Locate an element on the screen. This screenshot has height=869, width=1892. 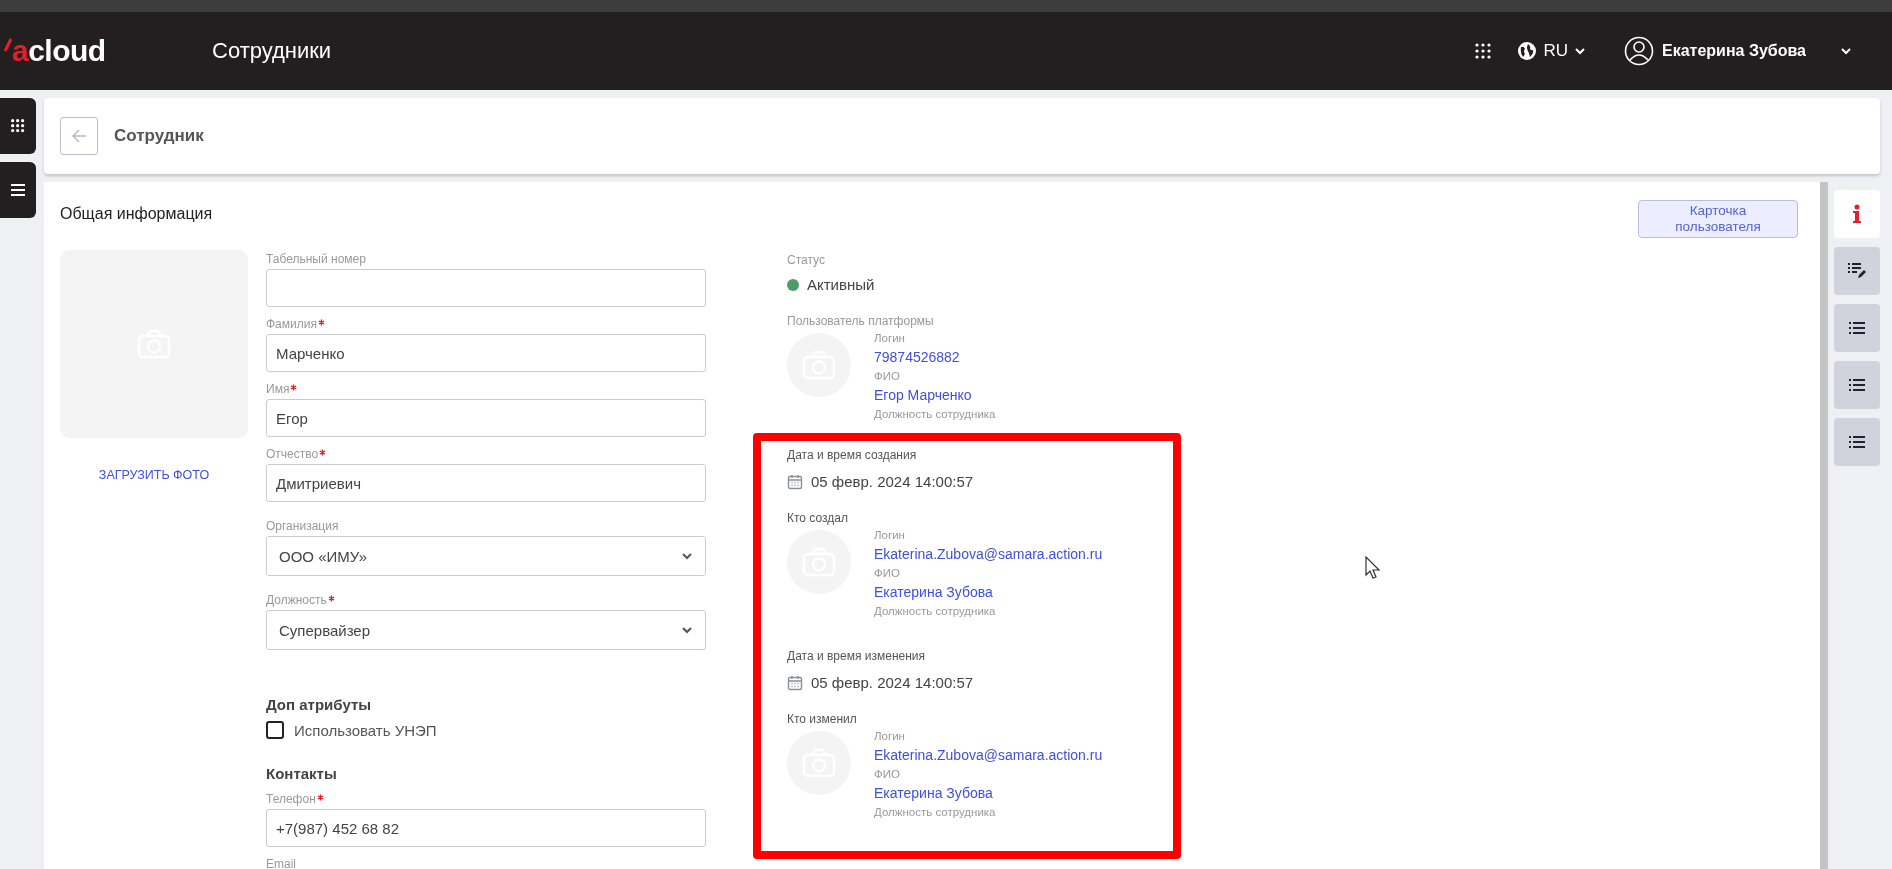
field-label: Фамилия is located at coordinates (291, 324).